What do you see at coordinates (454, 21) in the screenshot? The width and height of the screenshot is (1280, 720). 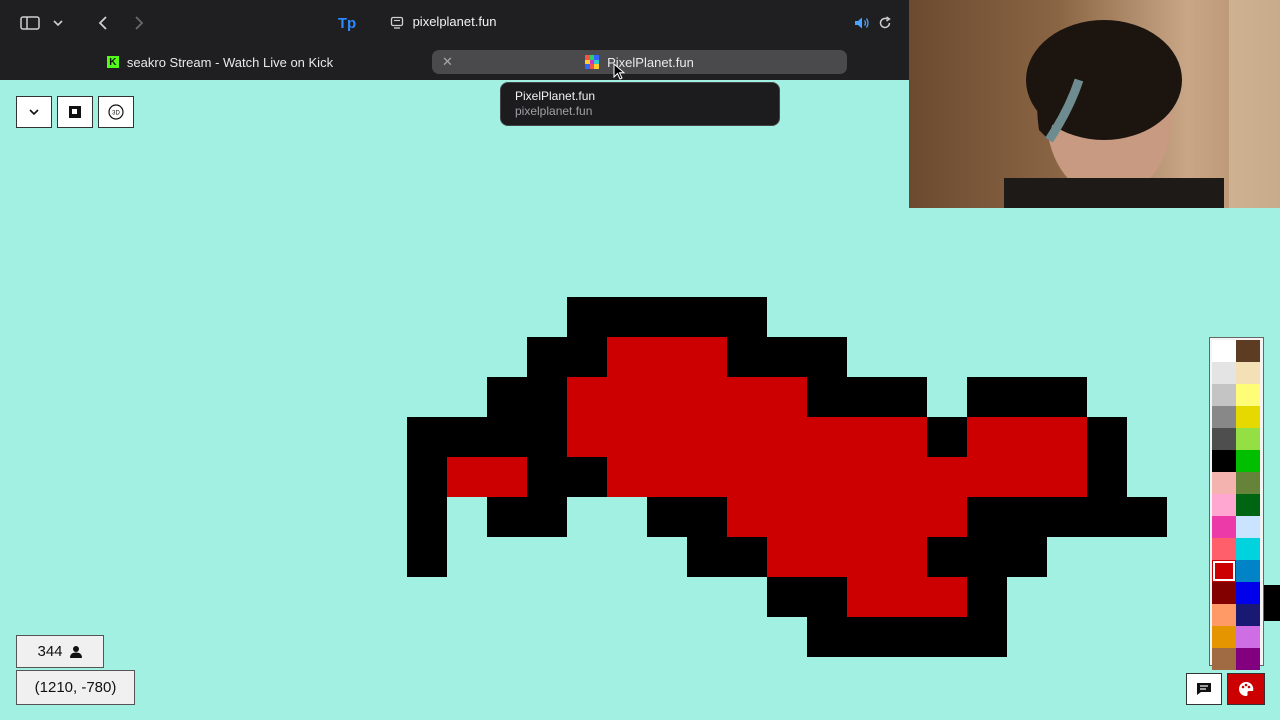 I see `address-bar: pixelplanet.fun` at bounding box center [454, 21].